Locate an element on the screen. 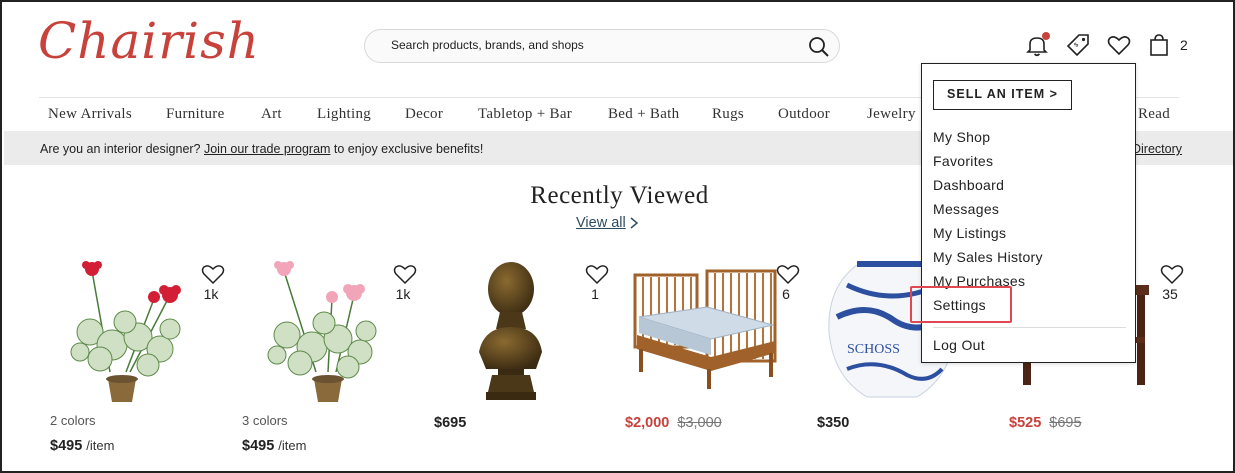 The image size is (1235, 473). nav-art: Art is located at coordinates (271, 114).